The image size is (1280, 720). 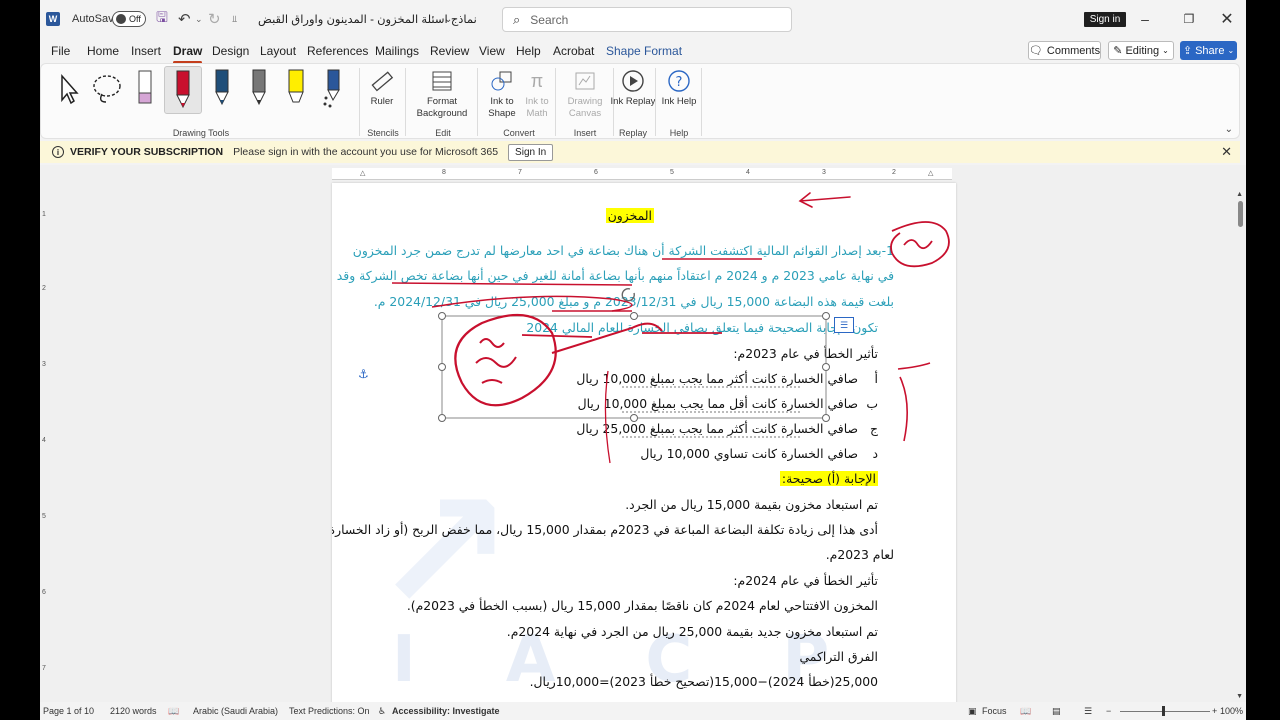 I want to click on tab-acrobat: Acrobat, so click(x=573, y=51).